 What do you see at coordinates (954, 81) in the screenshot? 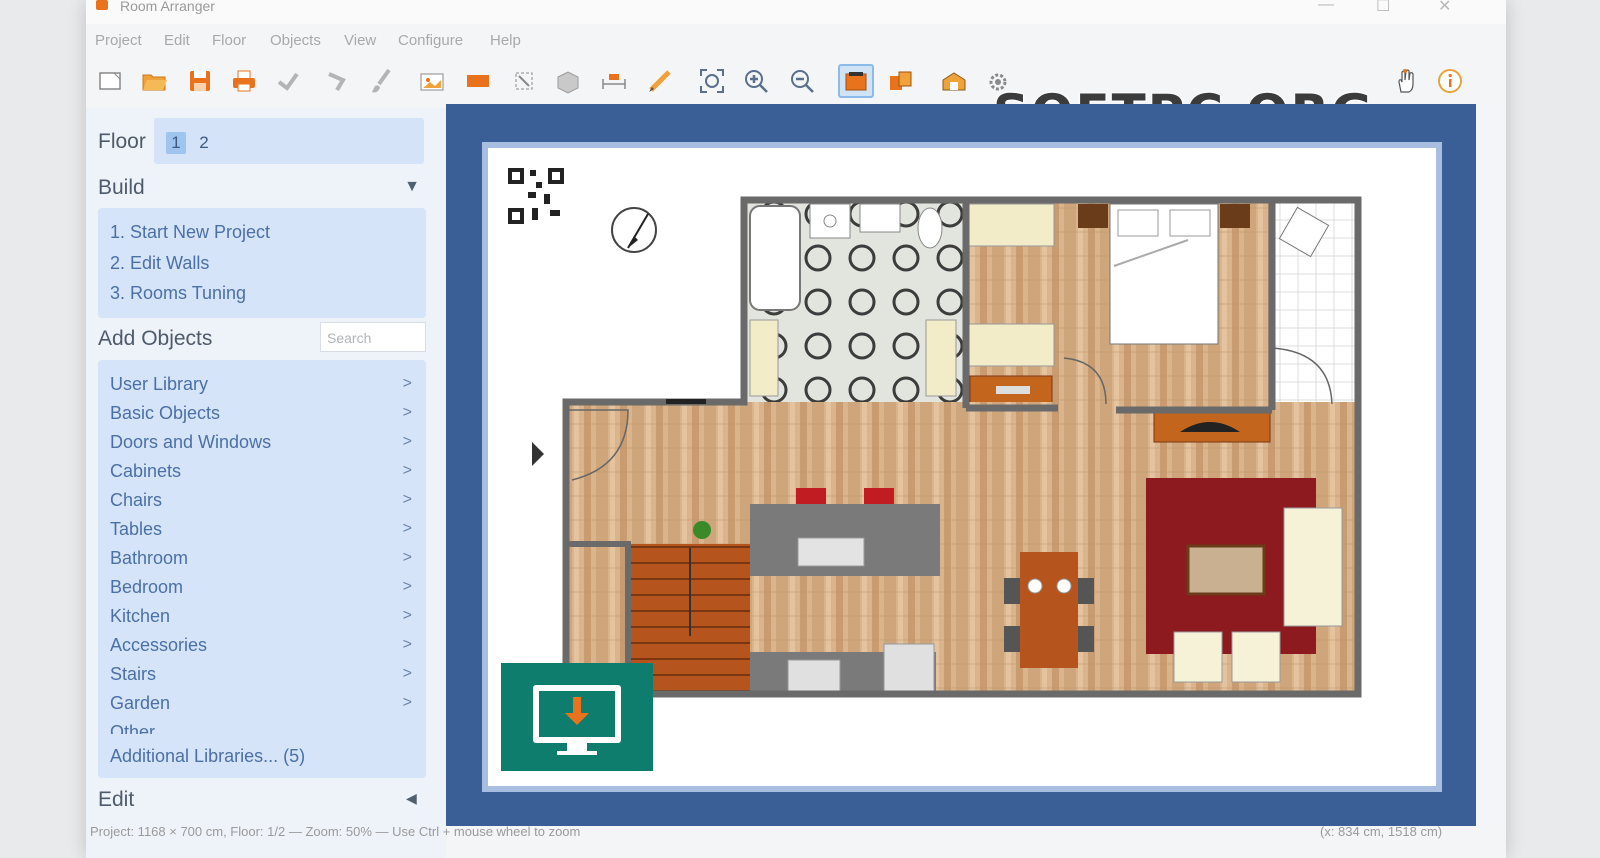
I see `3d-view-icon` at bounding box center [954, 81].